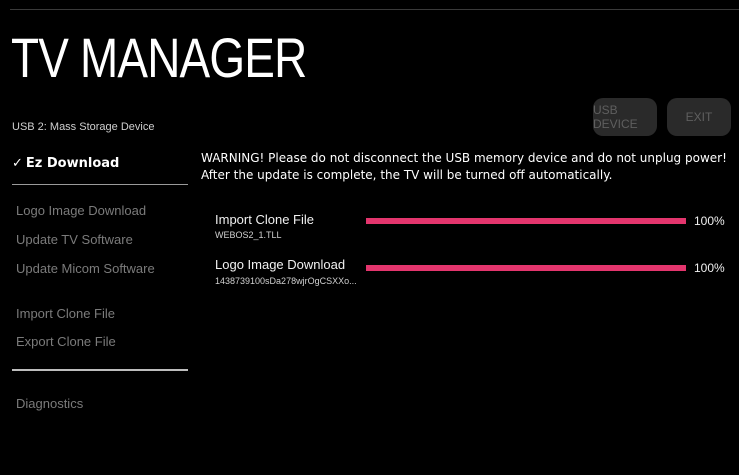  What do you see at coordinates (374, 9) in the screenshot?
I see `top-divider` at bounding box center [374, 9].